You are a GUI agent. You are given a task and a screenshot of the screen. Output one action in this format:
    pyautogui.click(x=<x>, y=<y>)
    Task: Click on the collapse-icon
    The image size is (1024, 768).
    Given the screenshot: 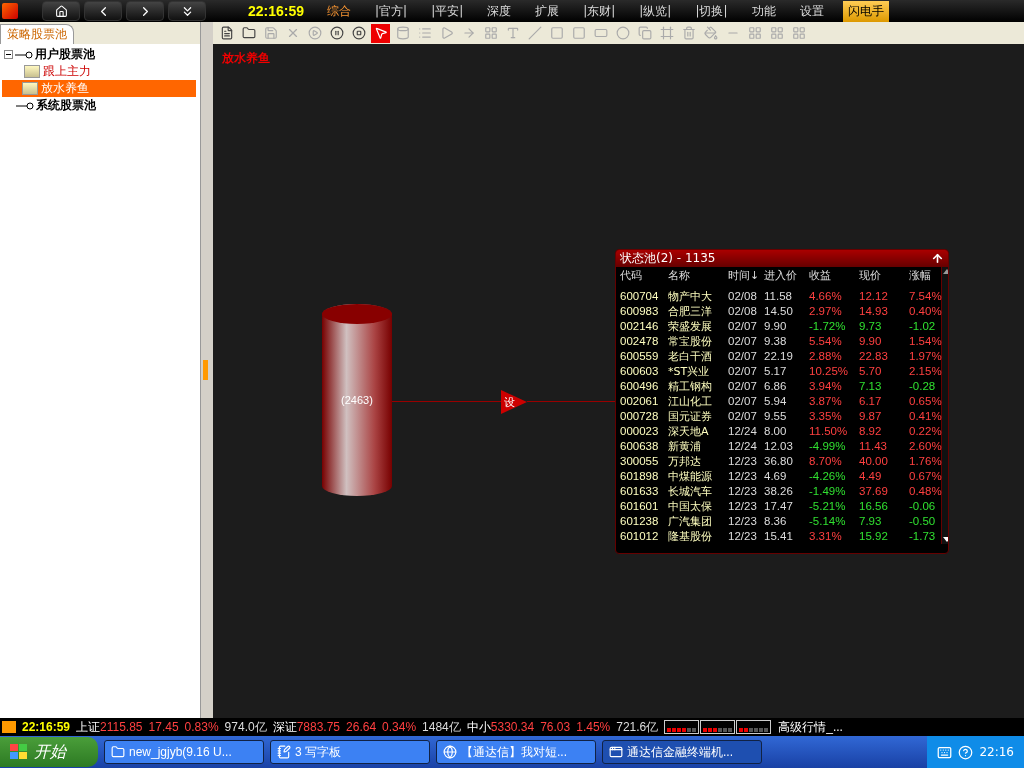 What is the action you would take?
    pyautogui.click(x=8, y=54)
    